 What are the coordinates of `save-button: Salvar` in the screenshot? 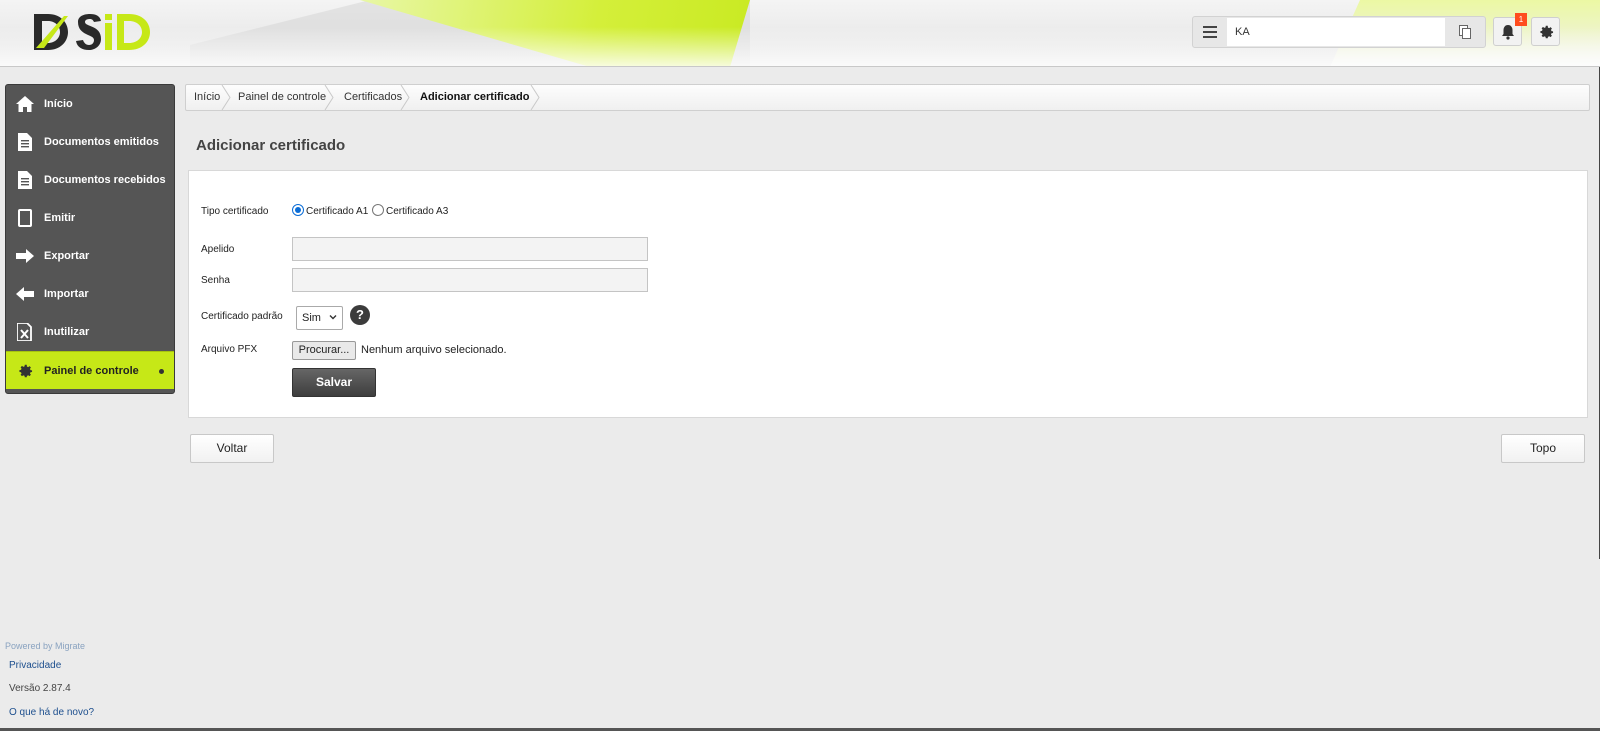 It's located at (334, 382).